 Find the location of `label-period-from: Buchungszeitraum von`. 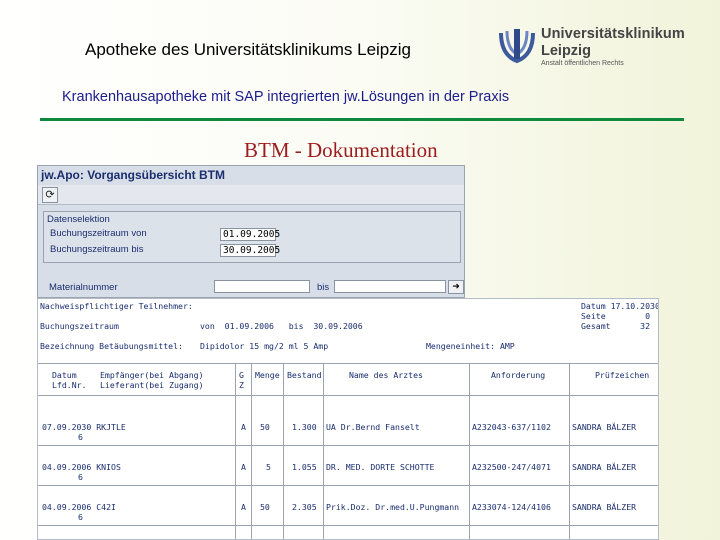

label-period-from: Buchungszeitraum von is located at coordinates (98, 233).